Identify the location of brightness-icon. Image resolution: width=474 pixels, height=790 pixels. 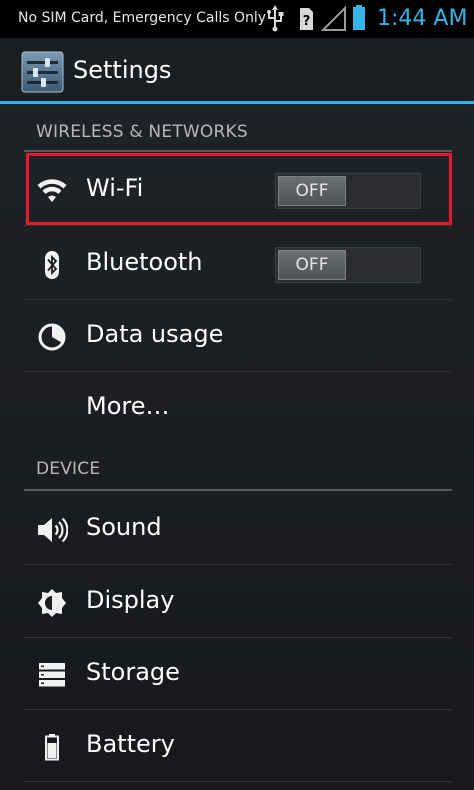
(52, 603).